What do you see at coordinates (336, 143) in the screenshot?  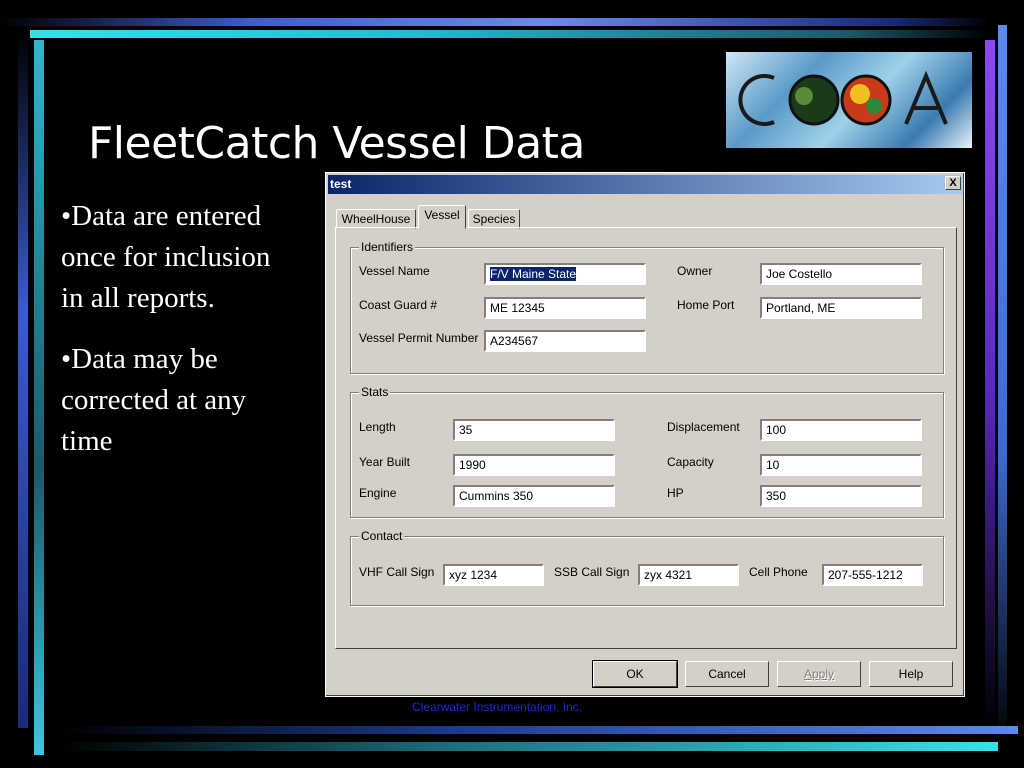 I see `slide-title: FleetCatch Vessel Data` at bounding box center [336, 143].